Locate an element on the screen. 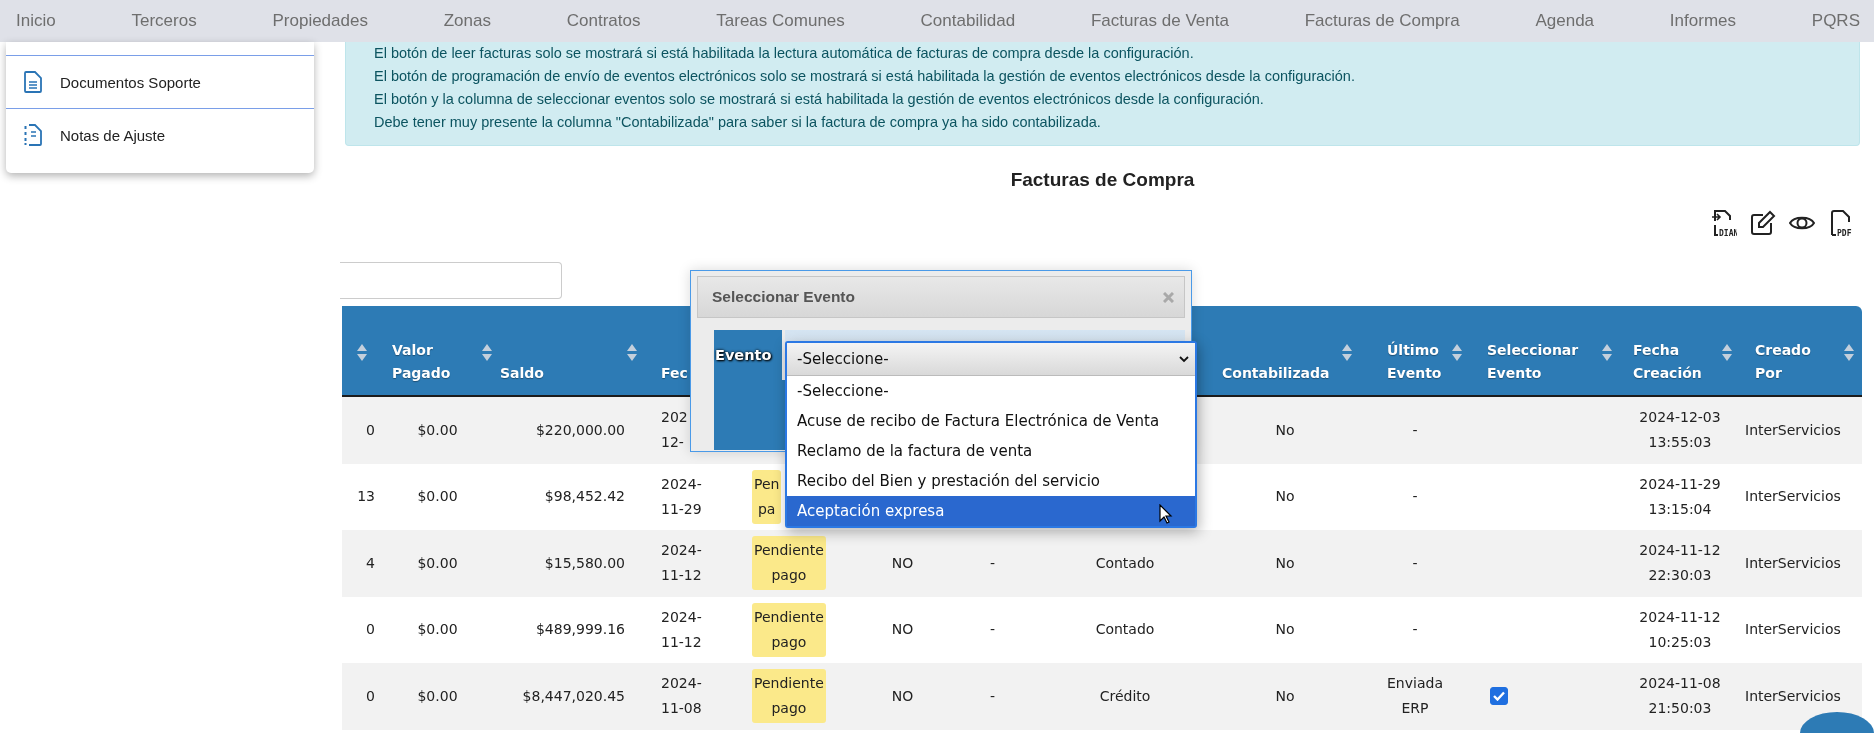 The image size is (1874, 733). table-cell-text: $489,999.16 is located at coordinates (580, 630).